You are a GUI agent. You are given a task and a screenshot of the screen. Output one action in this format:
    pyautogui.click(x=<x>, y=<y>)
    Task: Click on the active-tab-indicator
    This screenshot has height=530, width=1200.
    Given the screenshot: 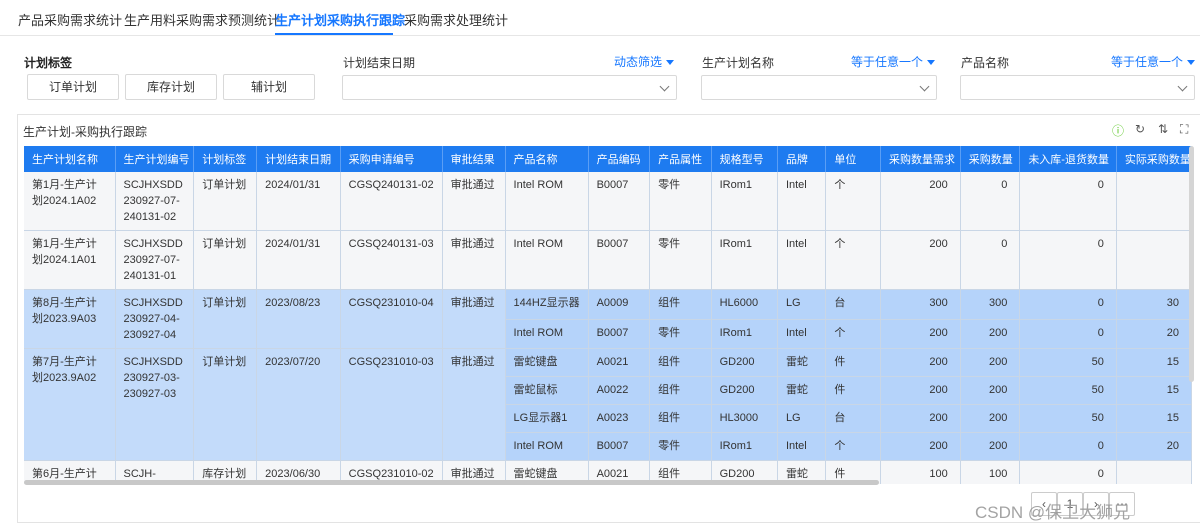 What is the action you would take?
    pyautogui.click(x=334, y=34)
    